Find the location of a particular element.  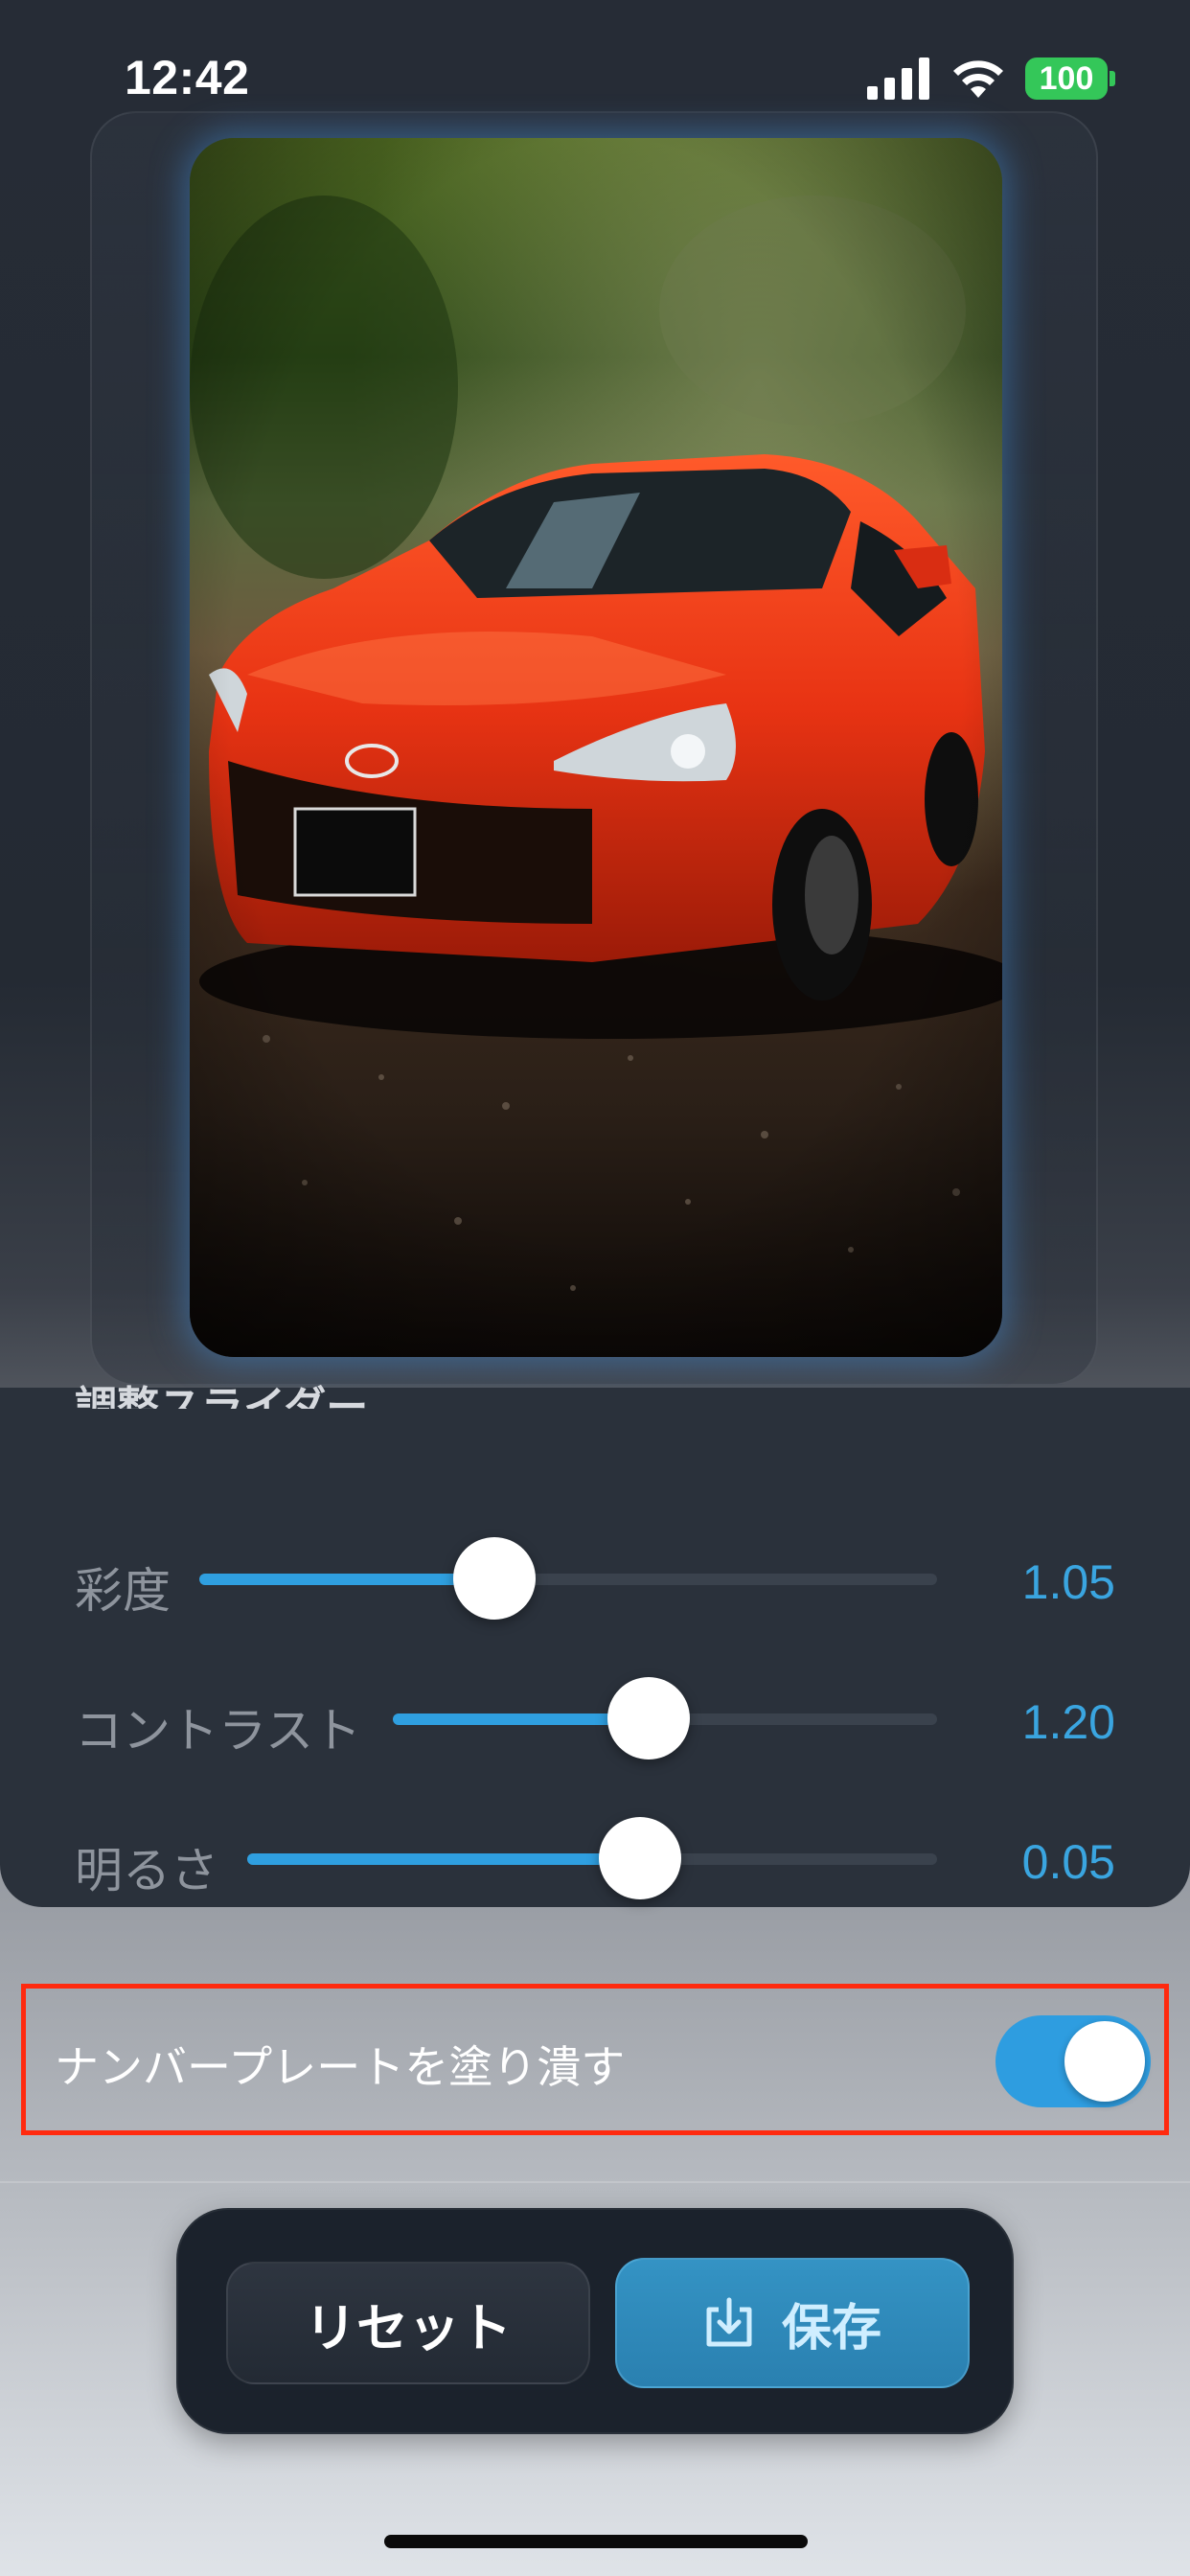

battery-cap is located at coordinates (1112, 78).